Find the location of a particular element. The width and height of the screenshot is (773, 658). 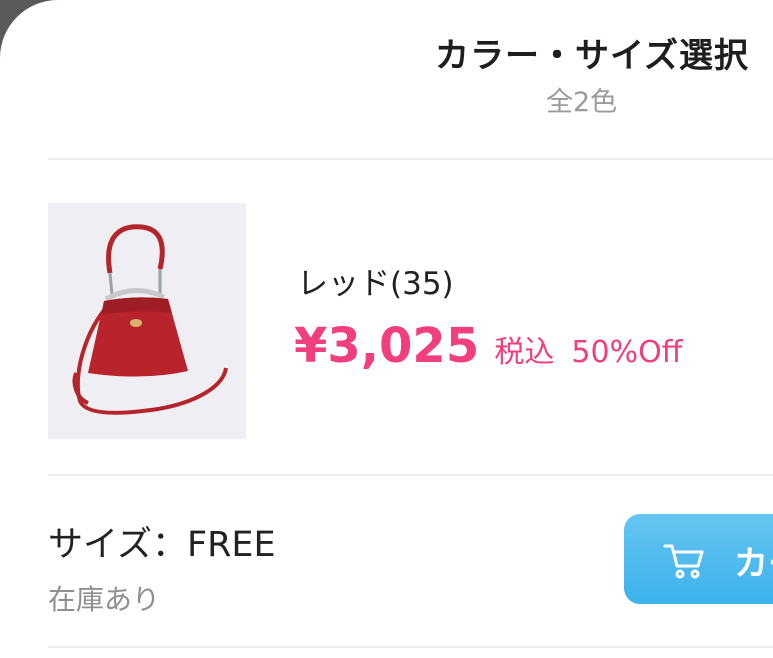

product-thumbnail is located at coordinates (147, 321).